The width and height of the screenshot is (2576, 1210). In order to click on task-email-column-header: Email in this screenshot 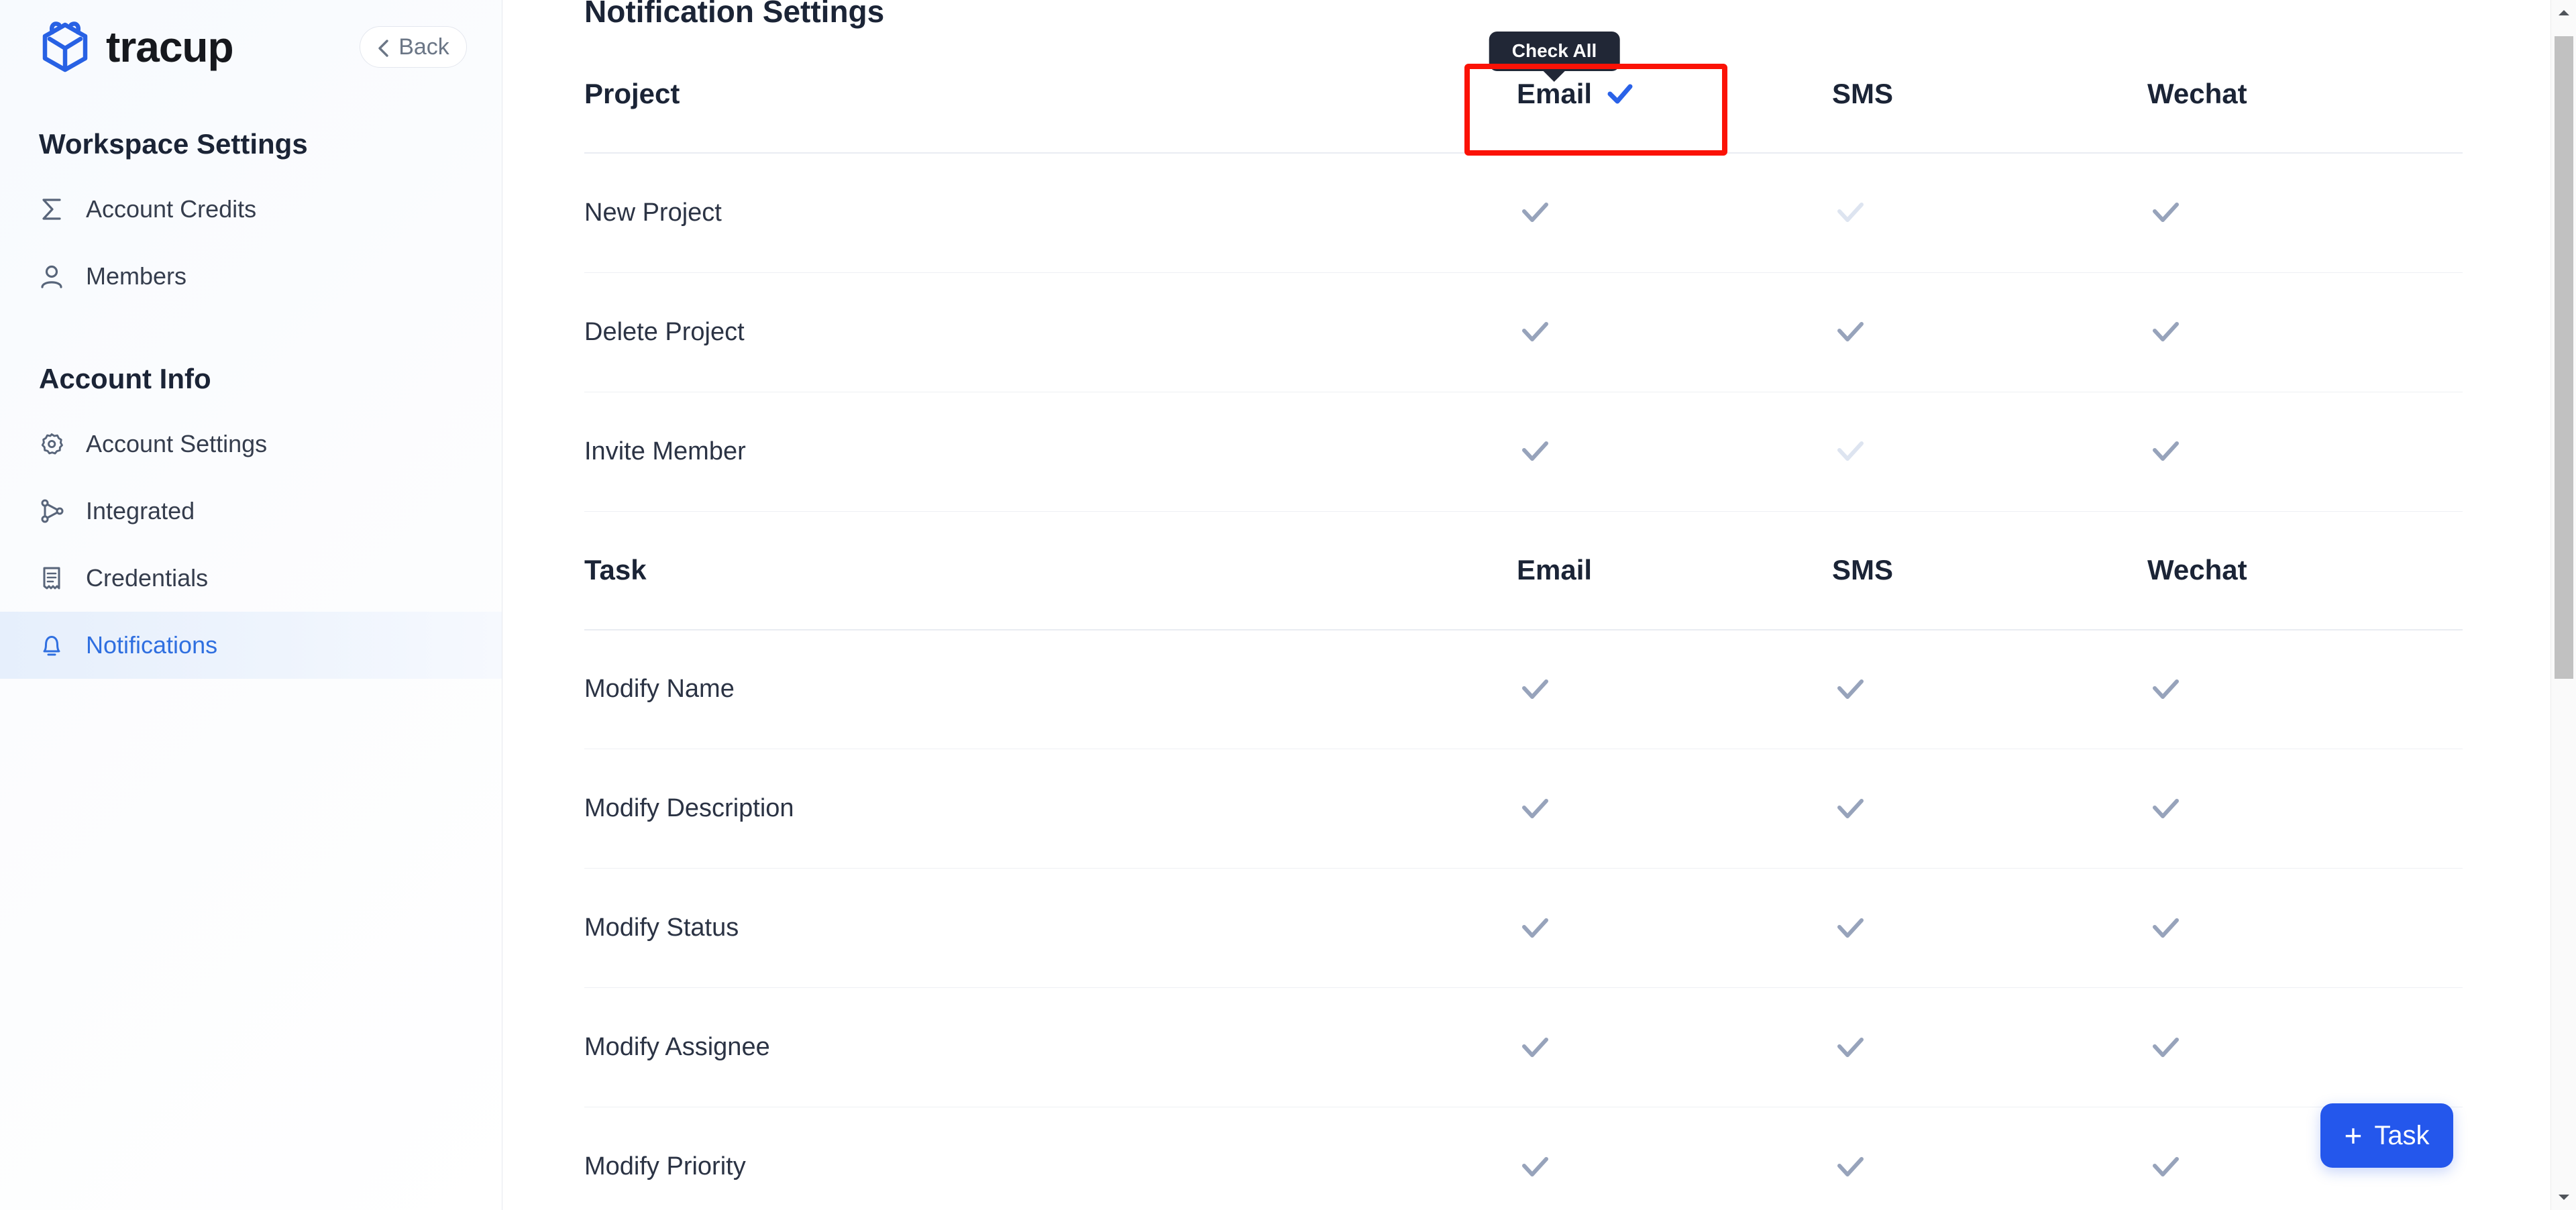, I will do `click(1674, 571)`.